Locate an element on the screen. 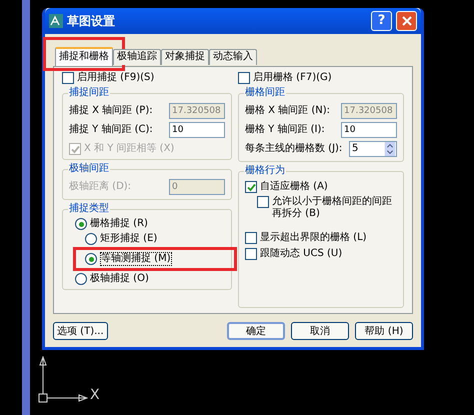  checkbox-label: 允许以小于栅格间距的间距再拆分 (B) is located at coordinates (332, 208).